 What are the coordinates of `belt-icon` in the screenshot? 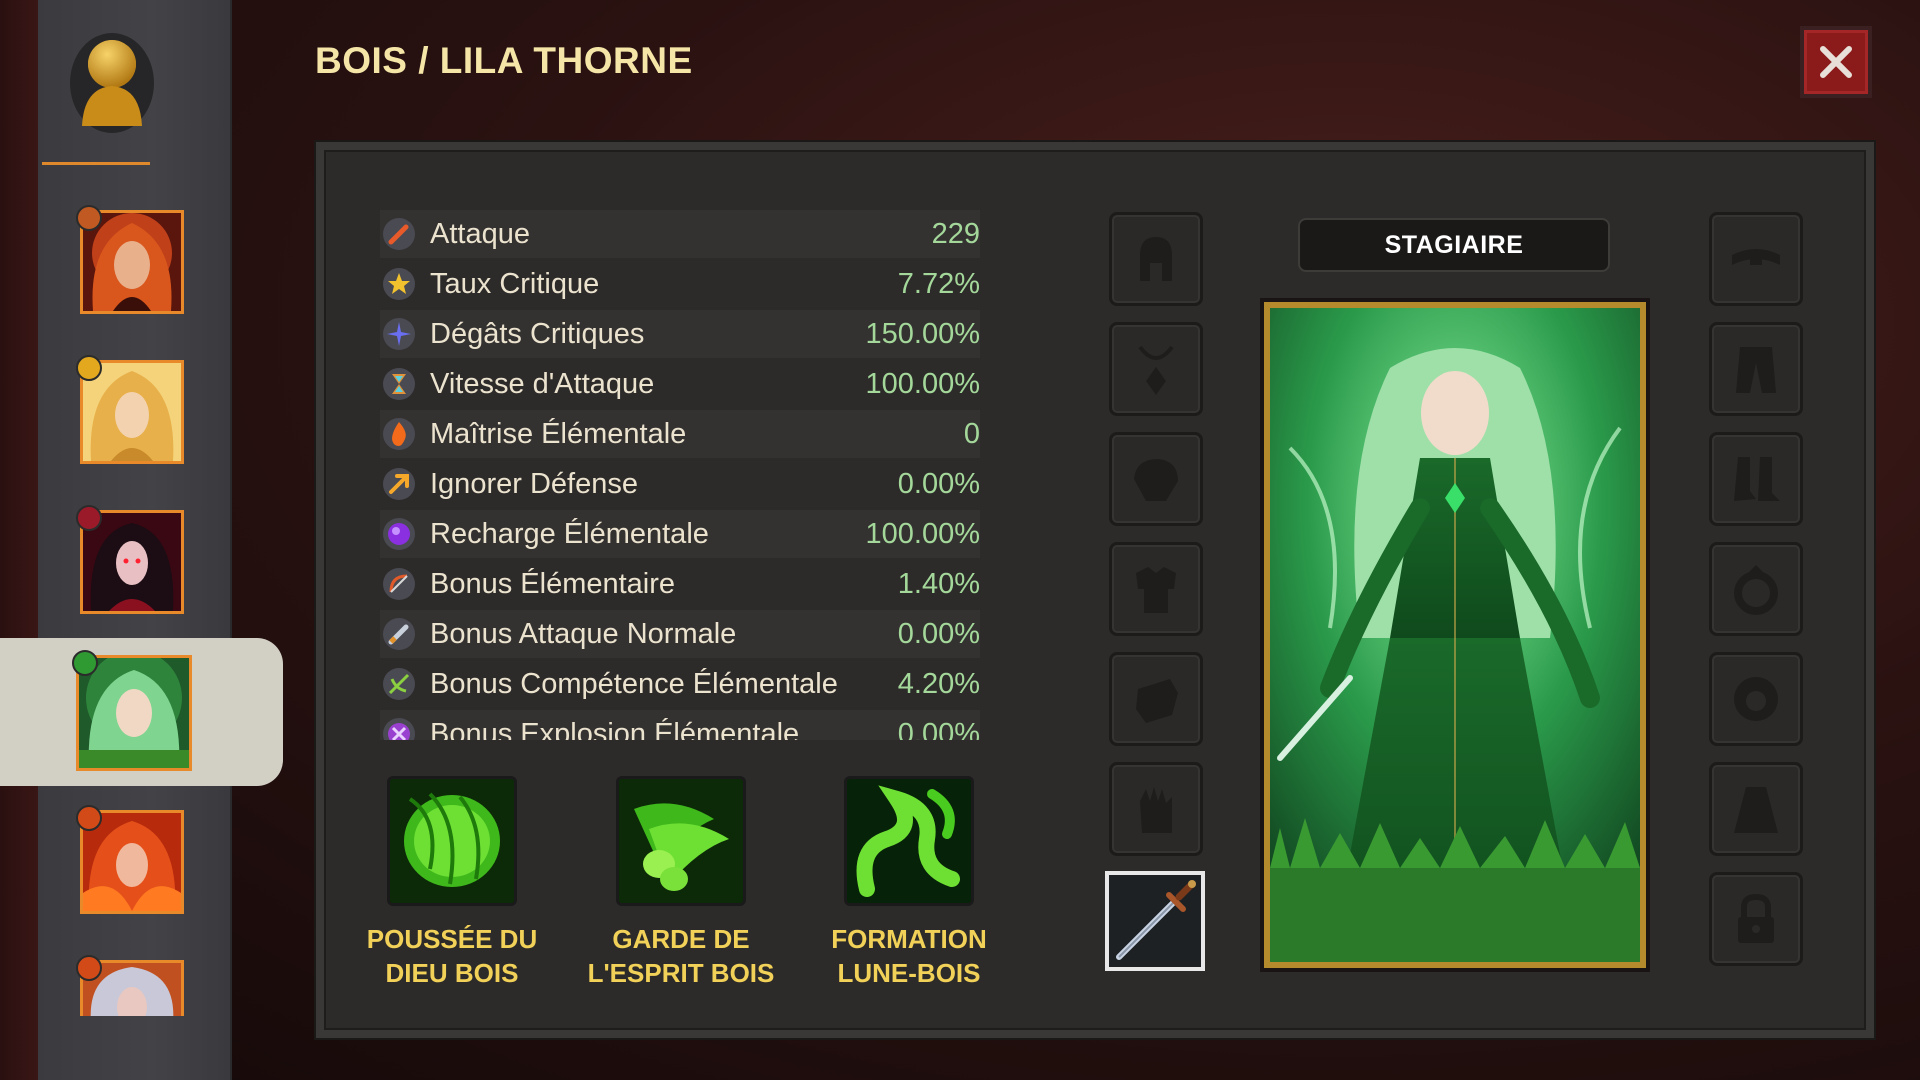 It's located at (1756, 257).